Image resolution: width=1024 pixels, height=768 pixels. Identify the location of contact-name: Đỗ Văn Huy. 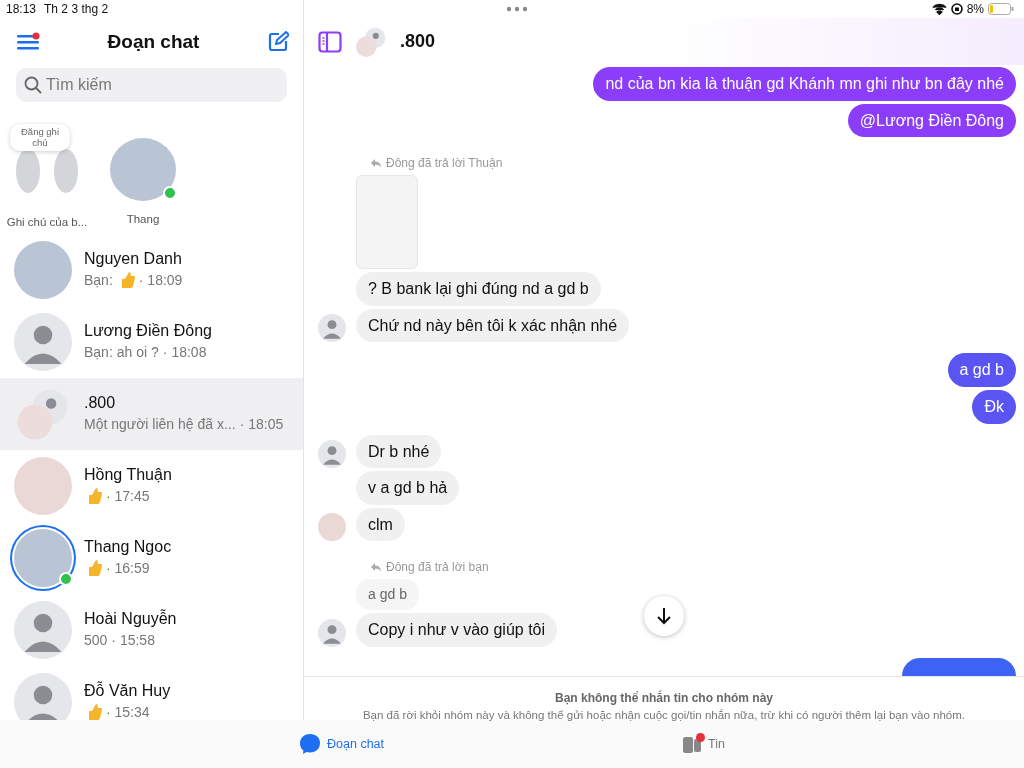
(127, 691).